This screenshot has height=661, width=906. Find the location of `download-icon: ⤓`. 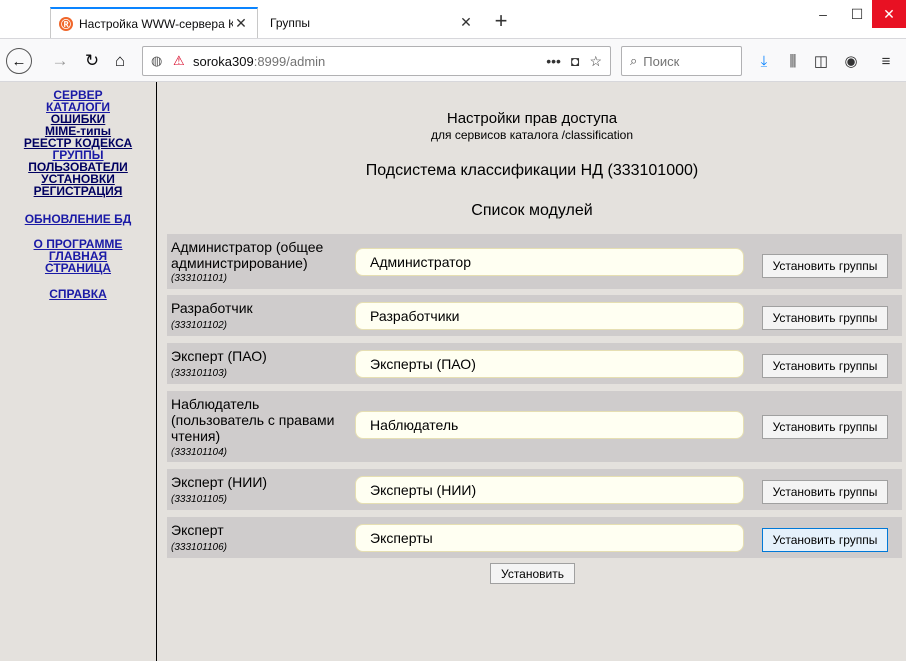

download-icon: ⤓ is located at coordinates (764, 61).